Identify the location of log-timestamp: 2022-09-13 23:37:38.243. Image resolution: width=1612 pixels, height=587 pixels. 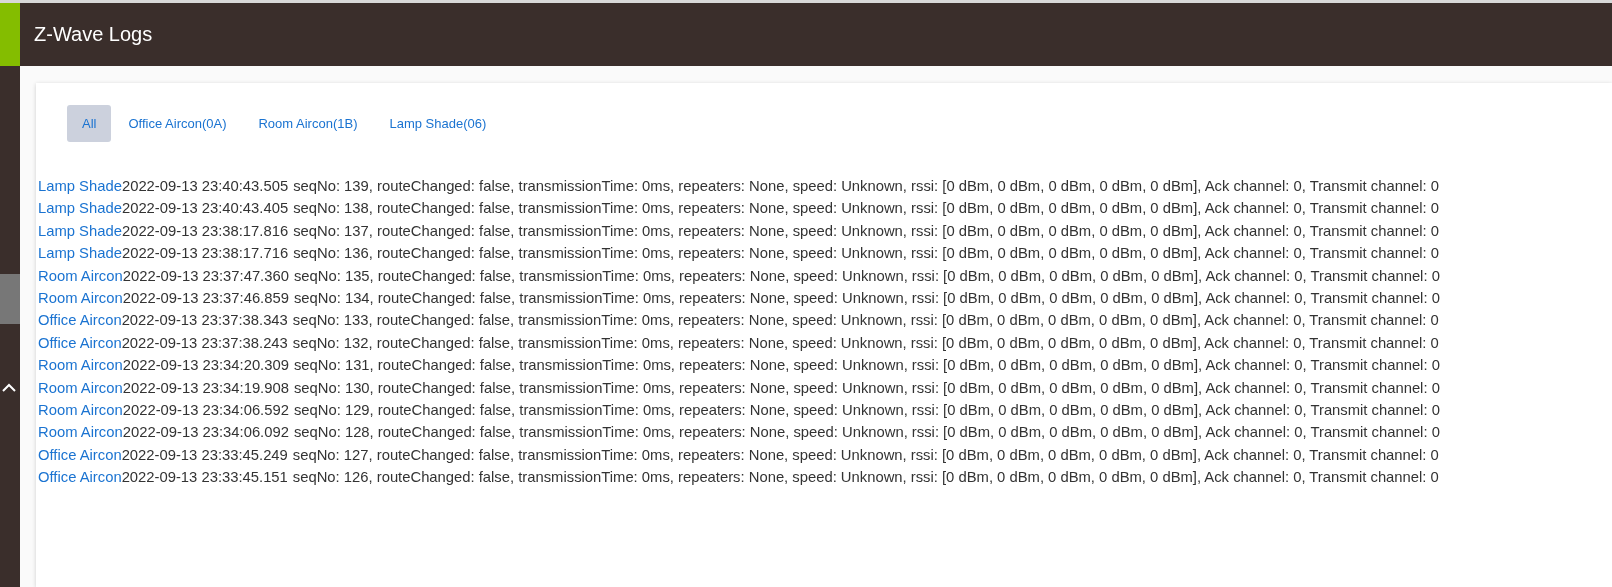
(204, 342).